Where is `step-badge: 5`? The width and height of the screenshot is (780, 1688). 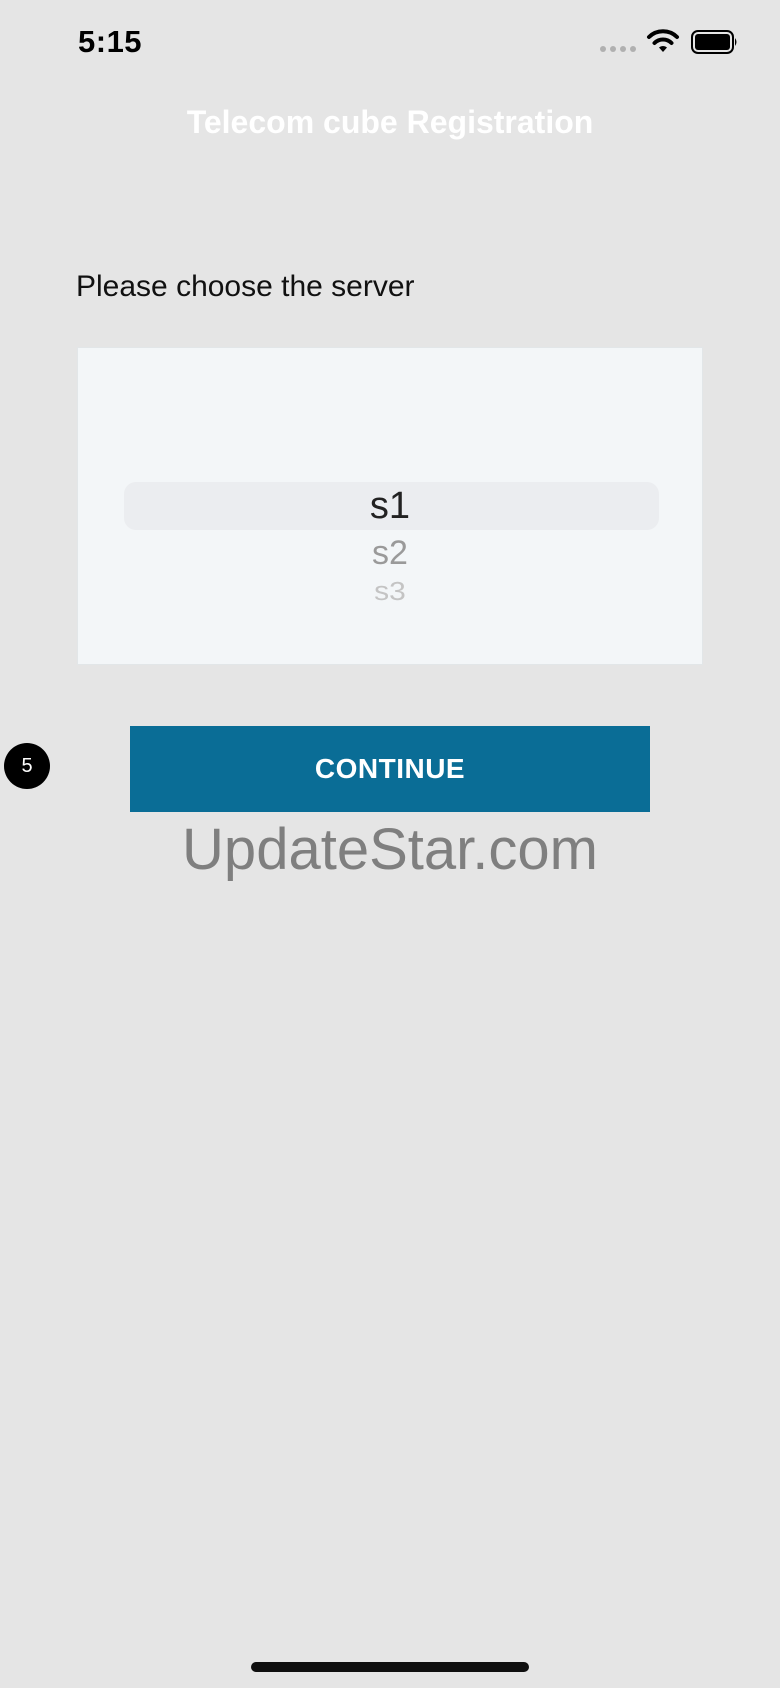 step-badge: 5 is located at coordinates (27, 766).